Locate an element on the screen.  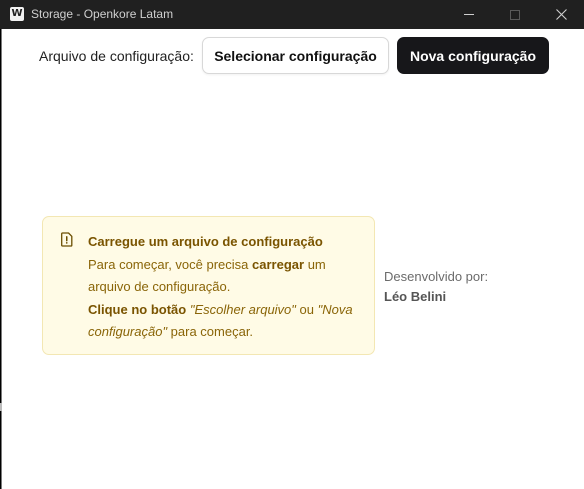
credits-author: Léo Belini is located at coordinates (415, 296).